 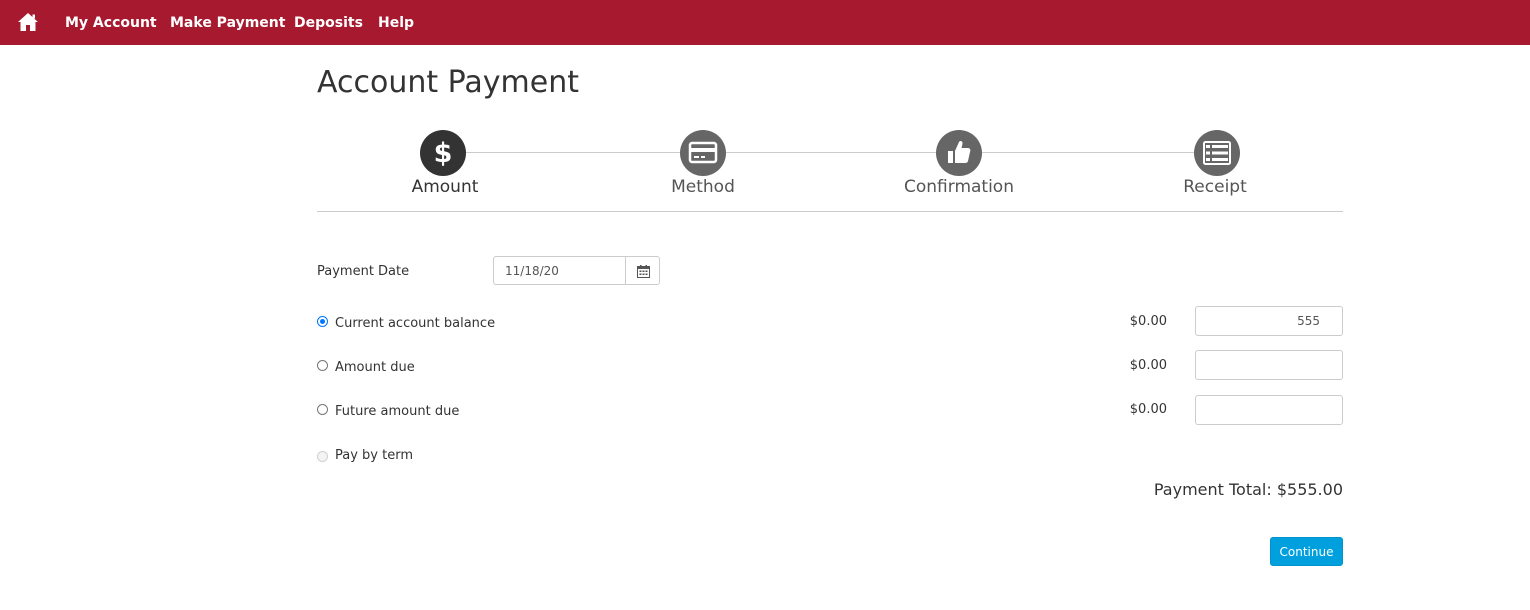 What do you see at coordinates (322, 365) in the screenshot?
I see `radio-amount-due` at bounding box center [322, 365].